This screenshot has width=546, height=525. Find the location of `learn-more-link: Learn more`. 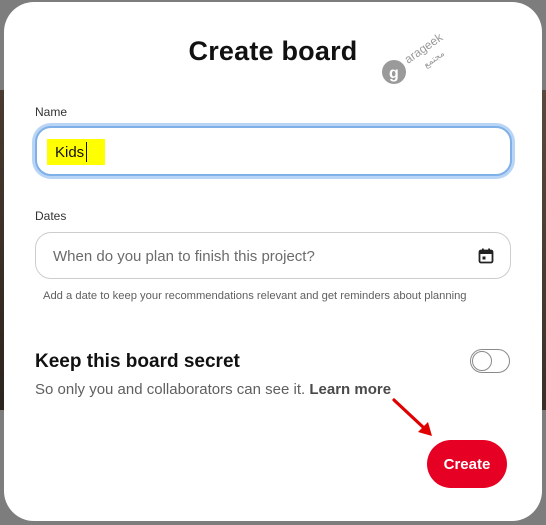

learn-more-link: Learn more is located at coordinates (350, 389).